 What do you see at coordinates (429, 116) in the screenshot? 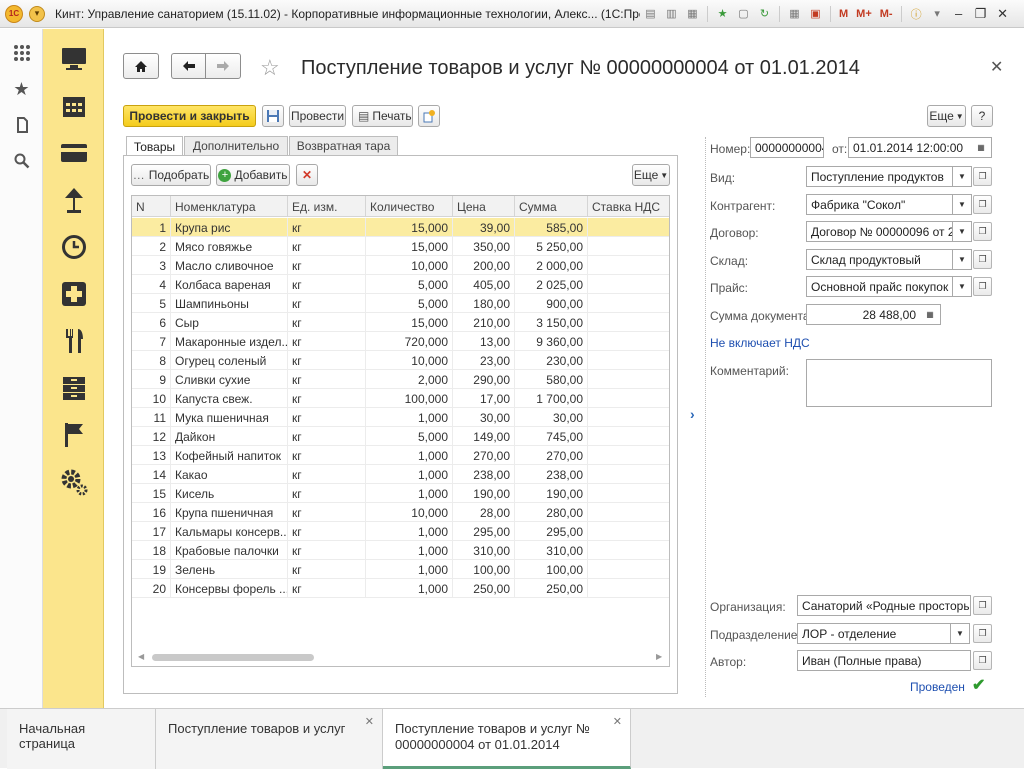
I see `create-based-on-button` at bounding box center [429, 116].